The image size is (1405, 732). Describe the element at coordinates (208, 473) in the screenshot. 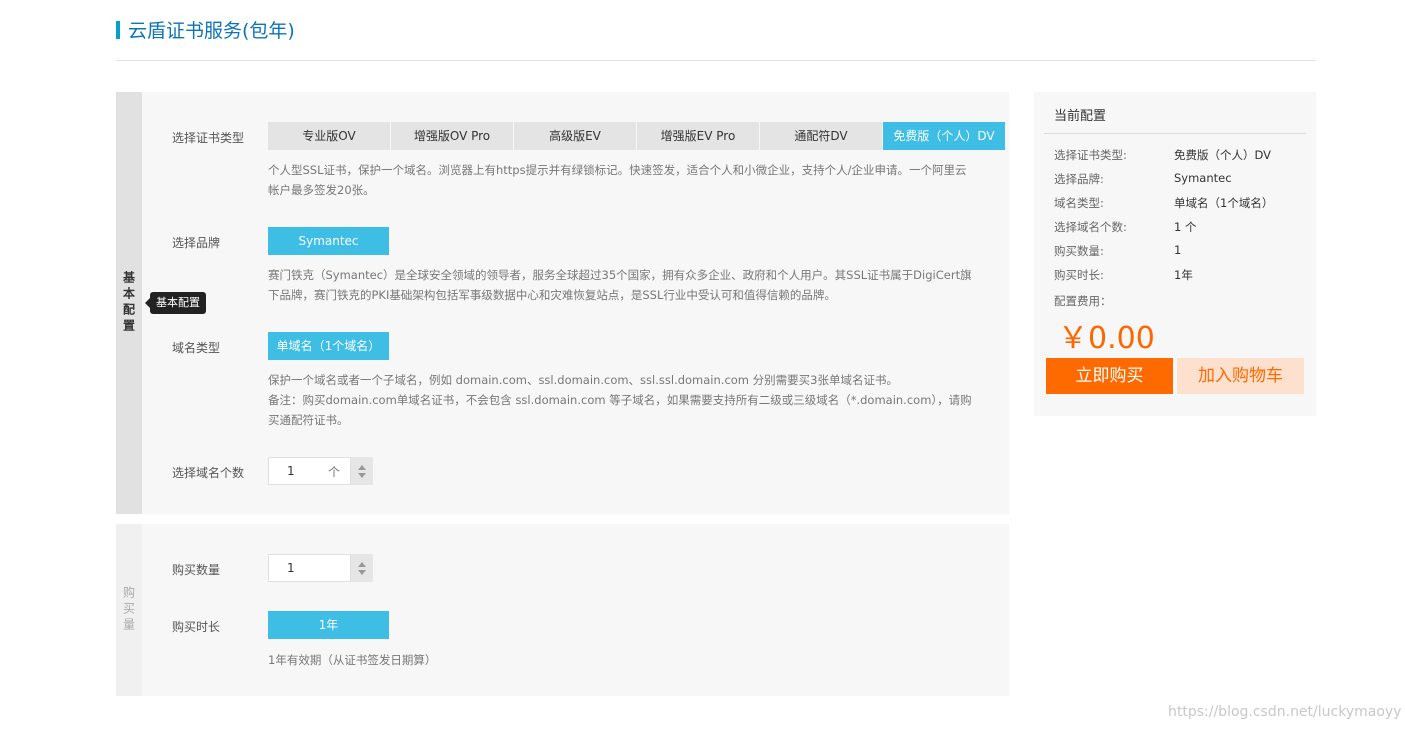

I see `domain-count-label: 选择域名个数` at that location.